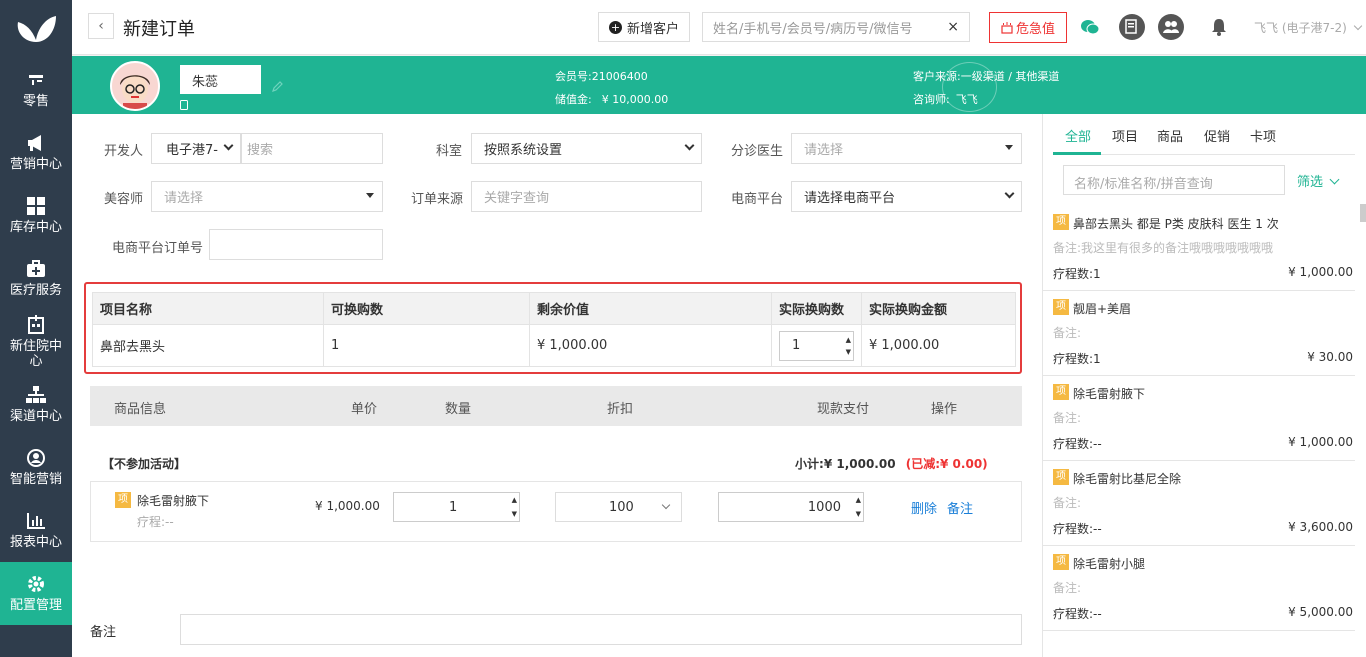 The height and width of the screenshot is (657, 1366). I want to click on tab-goods: 商品, so click(1170, 135).